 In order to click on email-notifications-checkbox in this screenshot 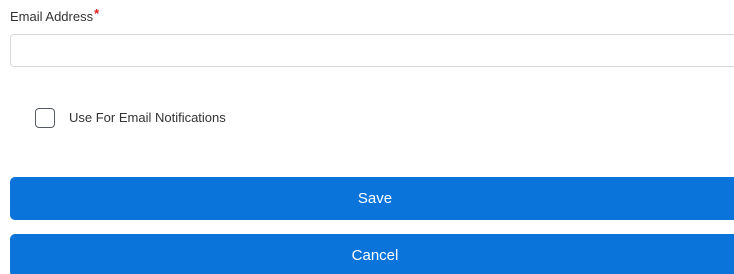, I will do `click(45, 118)`.